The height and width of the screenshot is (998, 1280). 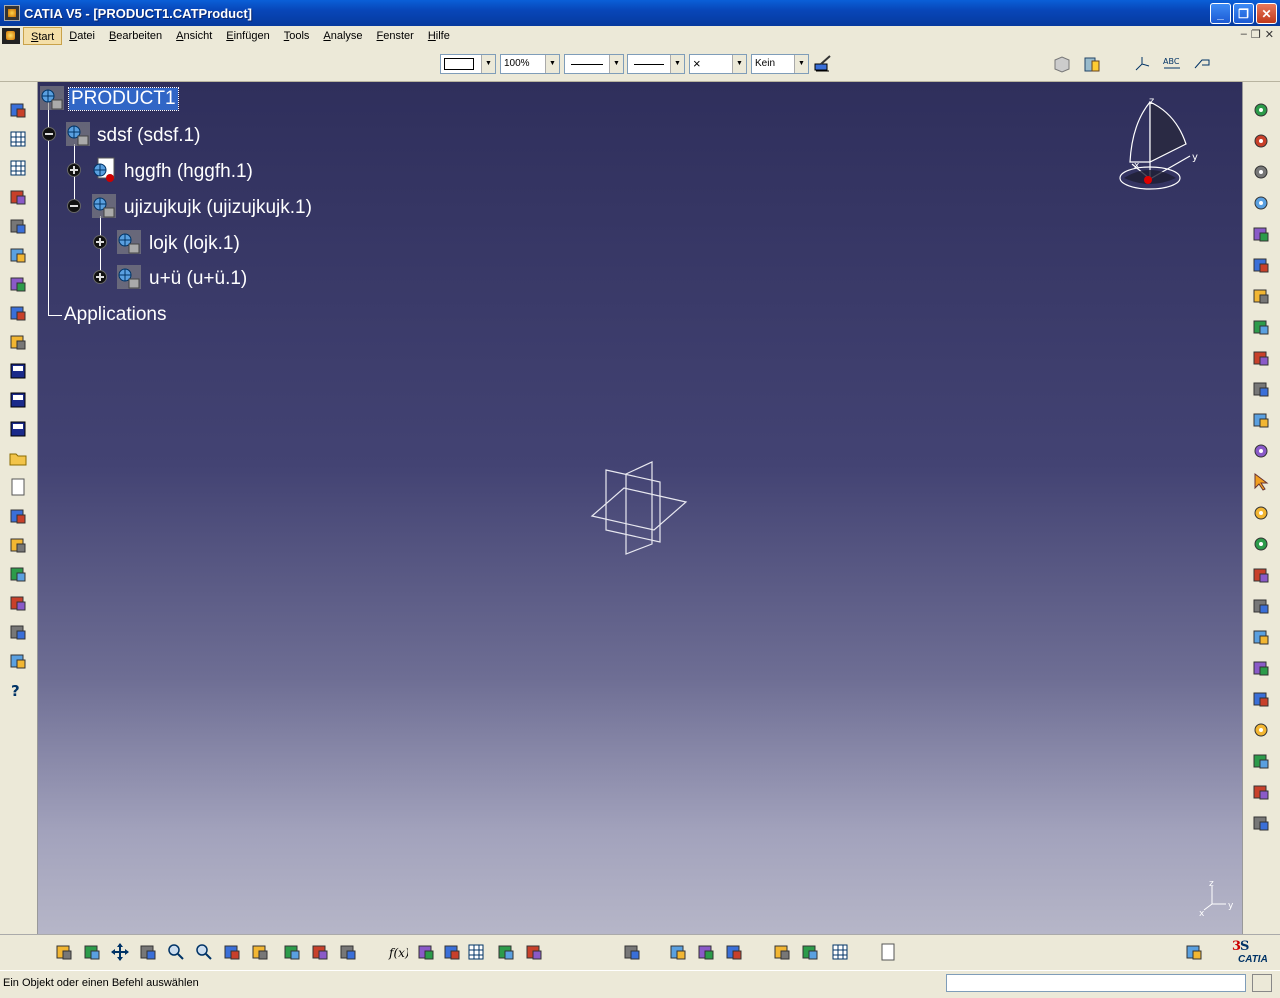 I want to click on fix-icon, so click(x=1261, y=606).